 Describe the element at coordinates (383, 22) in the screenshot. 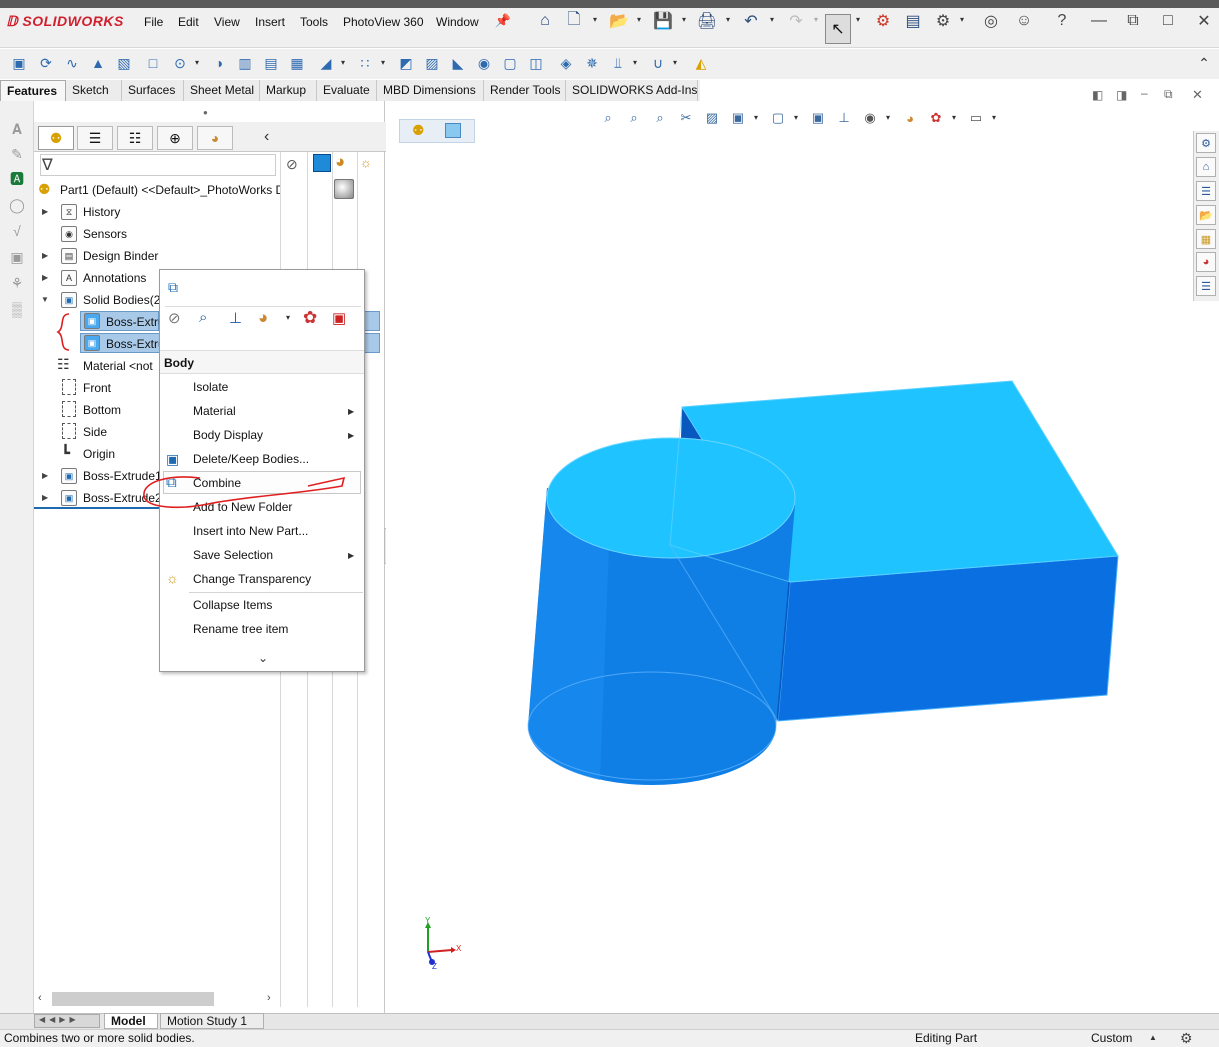

I see `menu-photoview: PhotoView 360` at that location.